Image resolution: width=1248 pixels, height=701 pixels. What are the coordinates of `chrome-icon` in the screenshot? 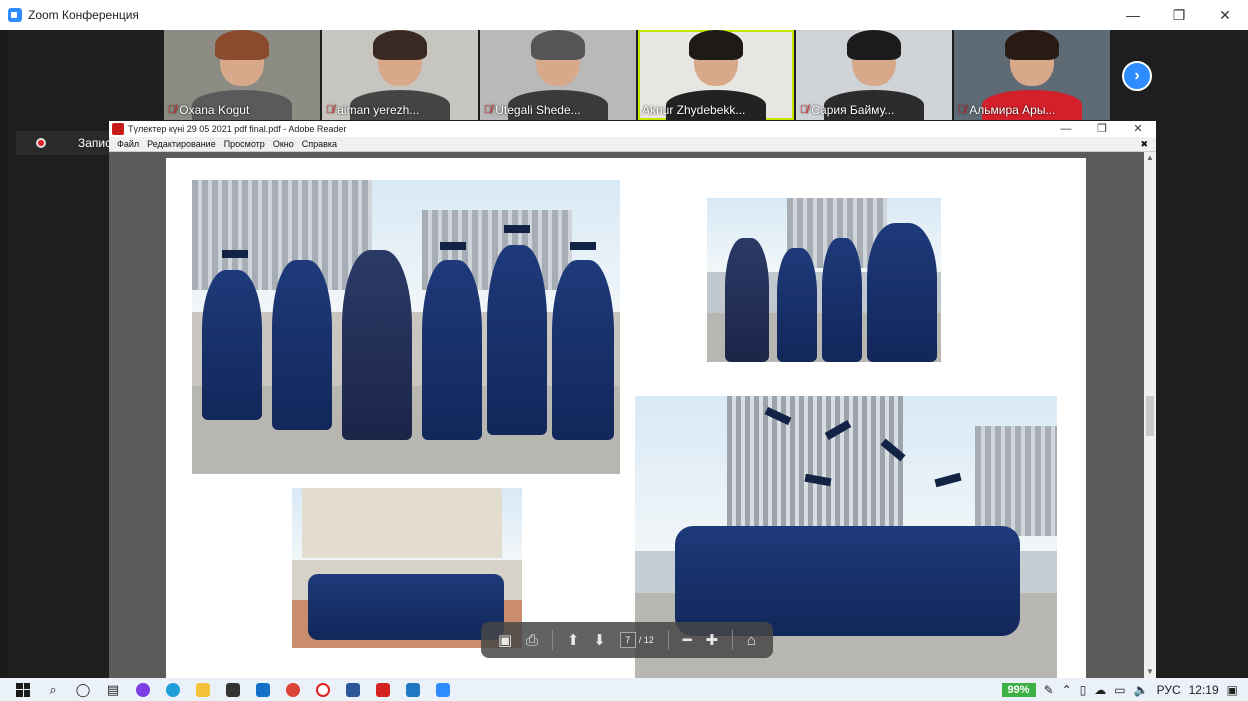 It's located at (293, 689).